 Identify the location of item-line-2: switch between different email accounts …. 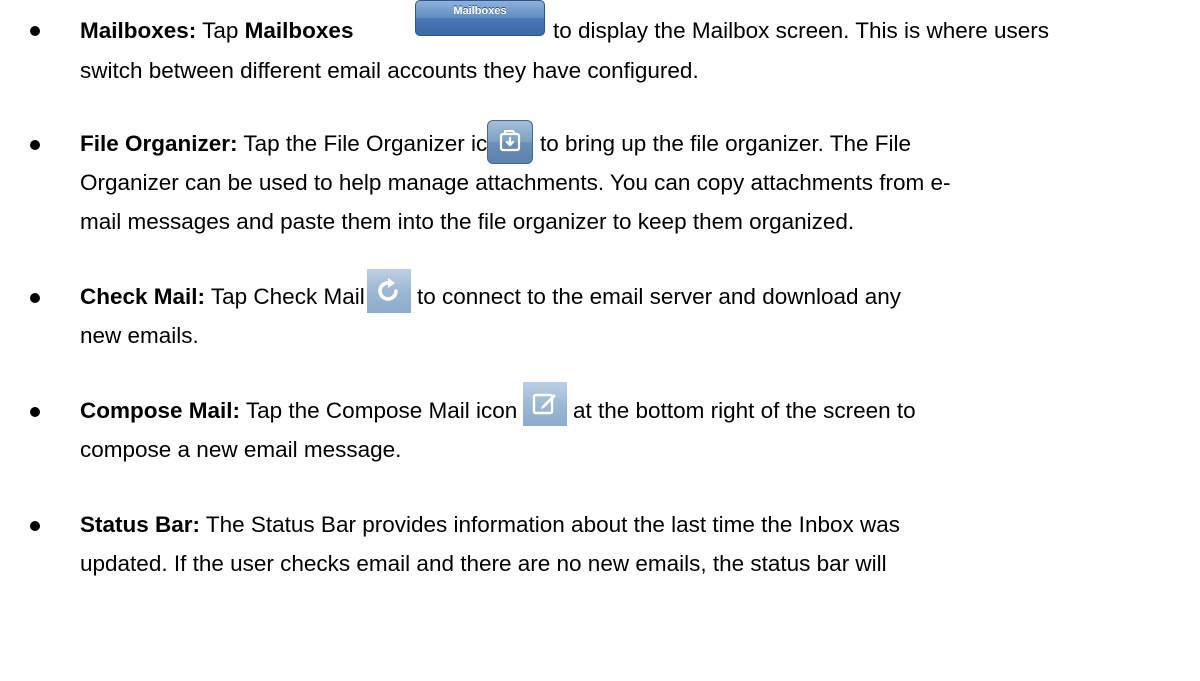
(389, 70).